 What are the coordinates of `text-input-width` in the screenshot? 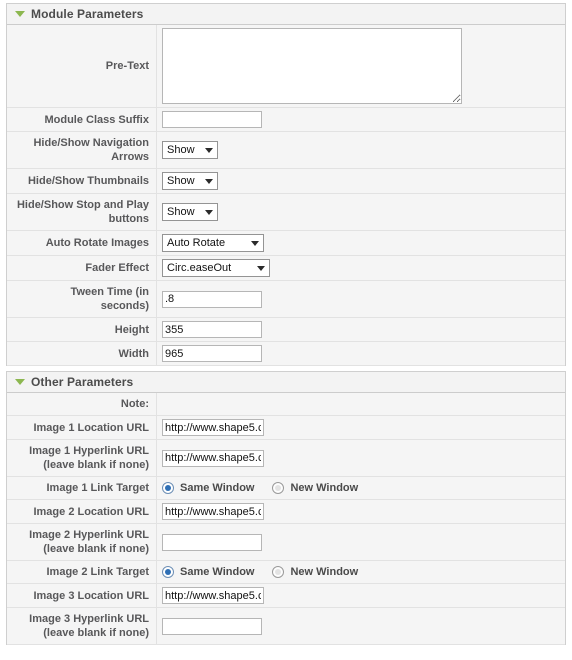 It's located at (212, 353).